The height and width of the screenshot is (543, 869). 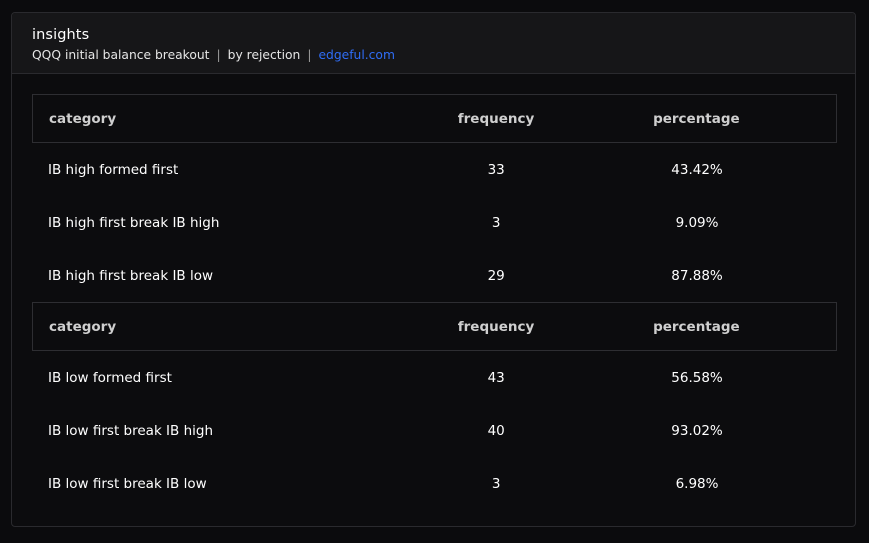 I want to click on table-row: IB low formed first 43 56.58%, so click(x=434, y=377).